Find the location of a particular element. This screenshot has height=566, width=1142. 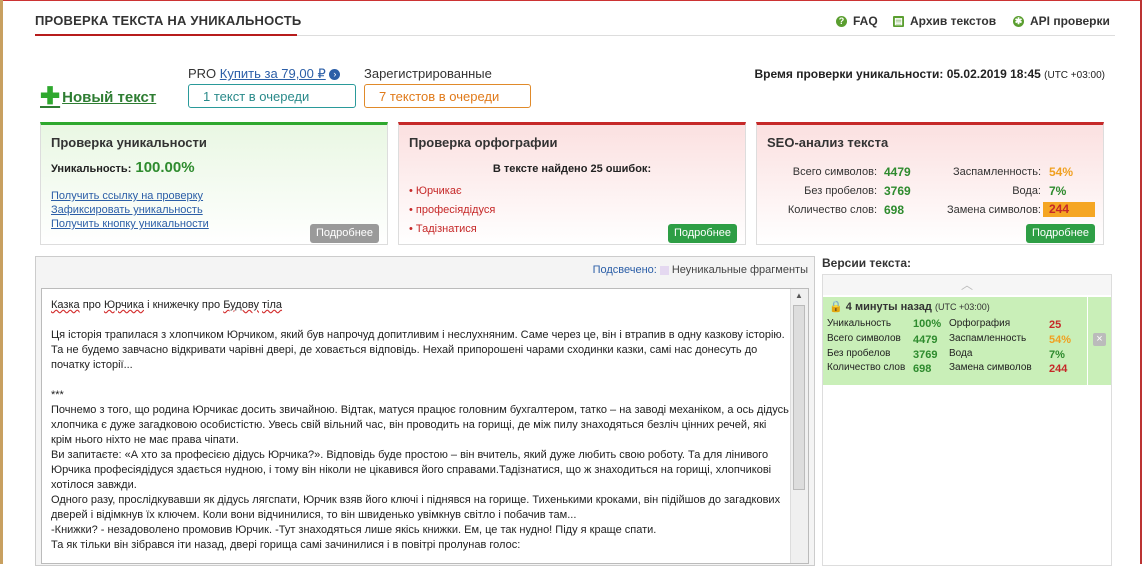

text-word: тіла is located at coordinates (272, 305).